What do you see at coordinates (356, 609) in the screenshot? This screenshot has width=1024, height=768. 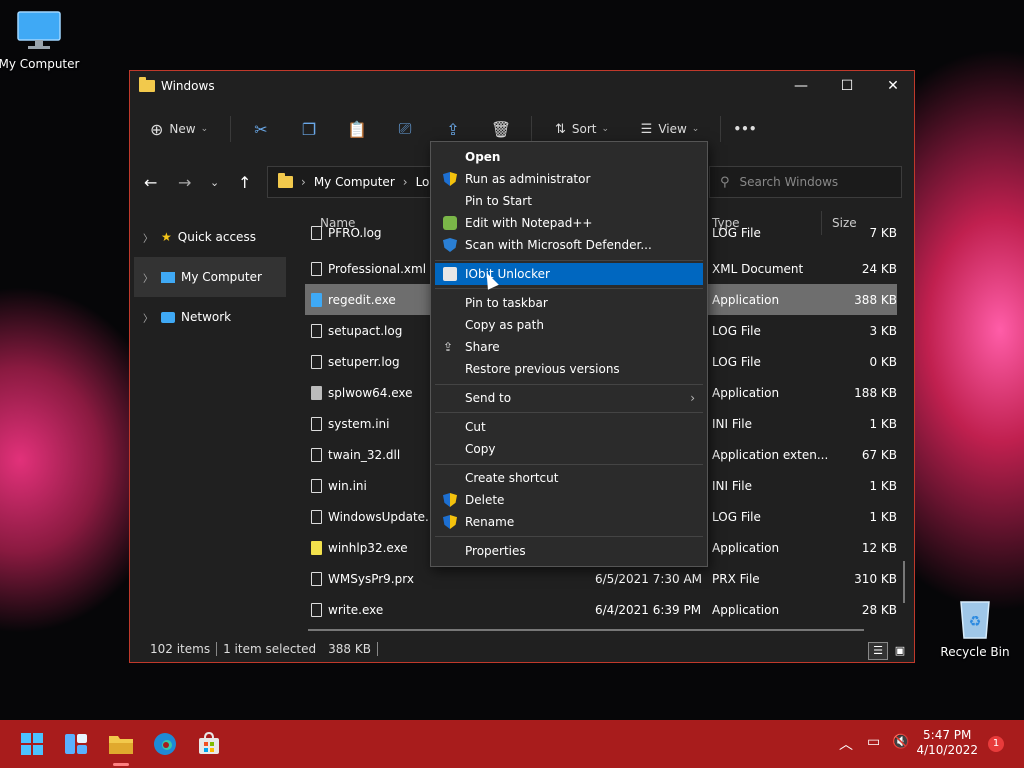 I see `file-name: write.exe` at bounding box center [356, 609].